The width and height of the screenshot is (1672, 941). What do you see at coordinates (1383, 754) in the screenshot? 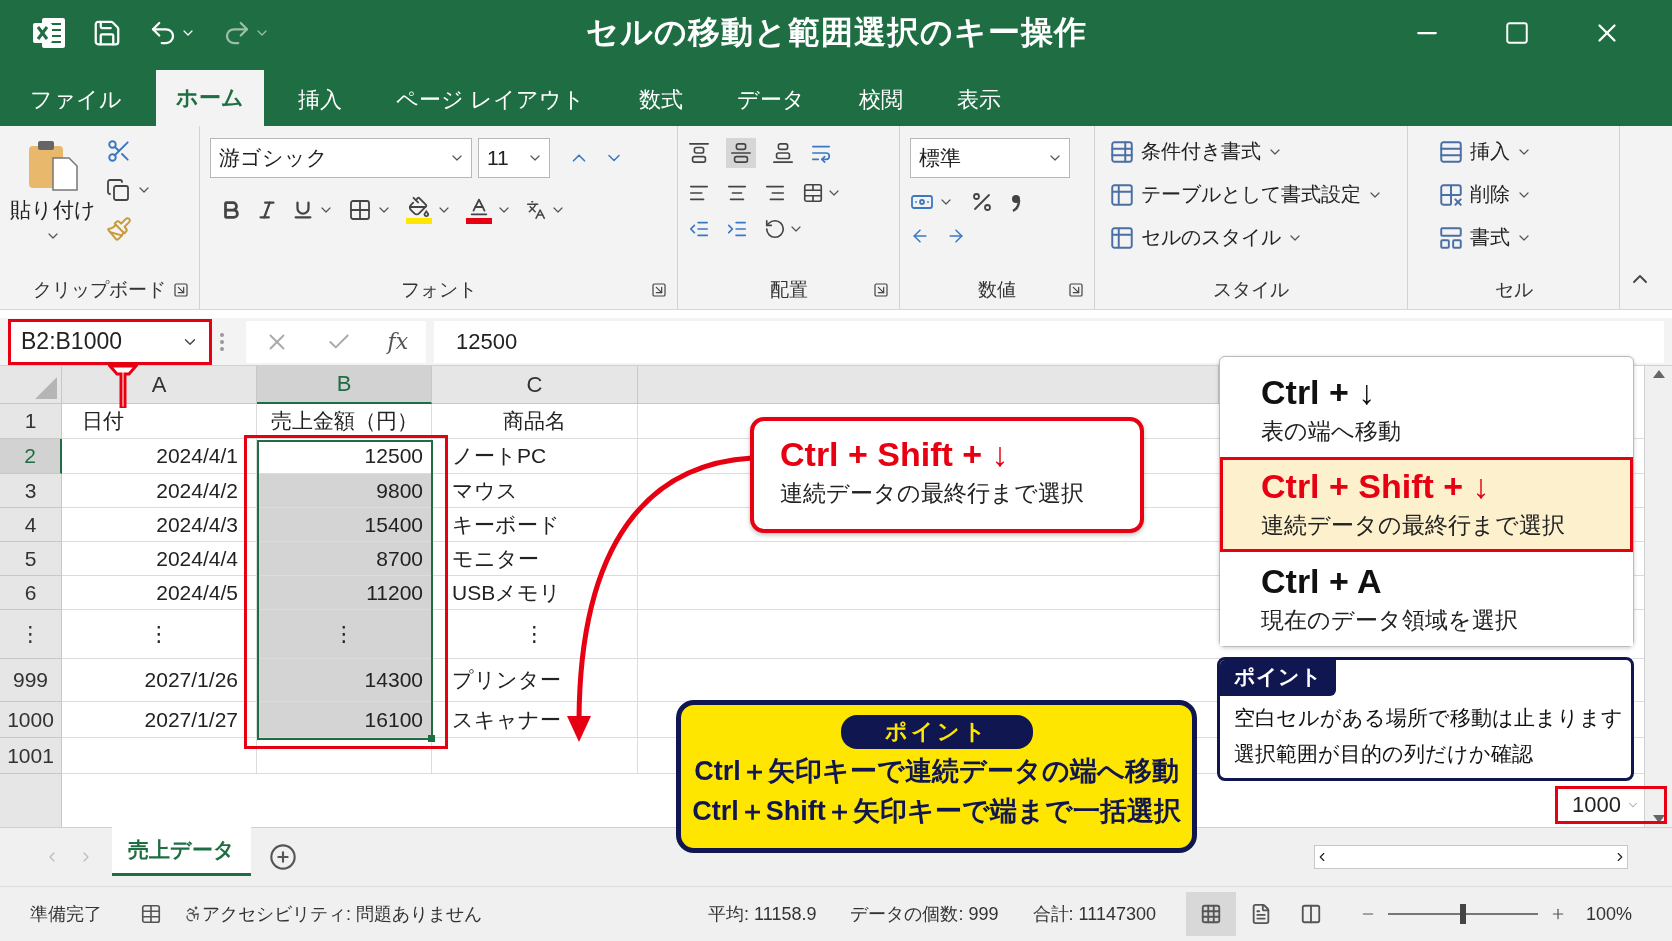
I see `tip-text: 選択範囲が目的の列だけか確認` at bounding box center [1383, 754].